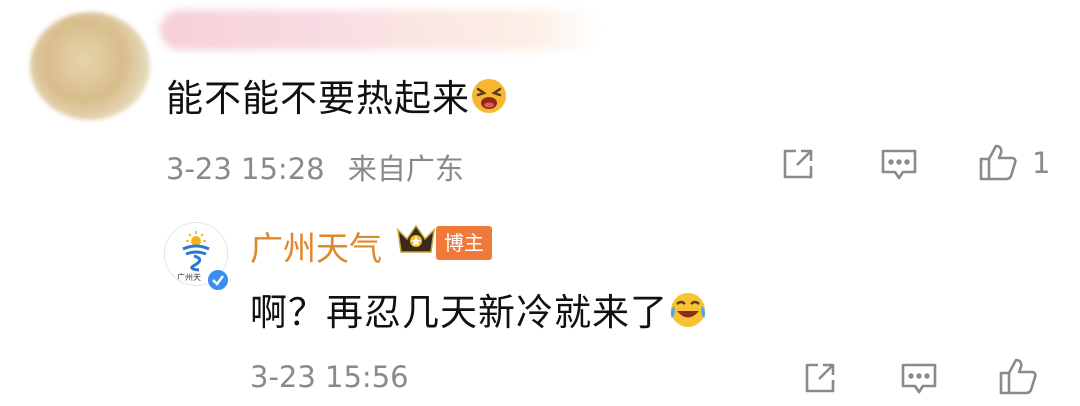 The height and width of the screenshot is (406, 1080). I want to click on like-count: 1, so click(1041, 163).